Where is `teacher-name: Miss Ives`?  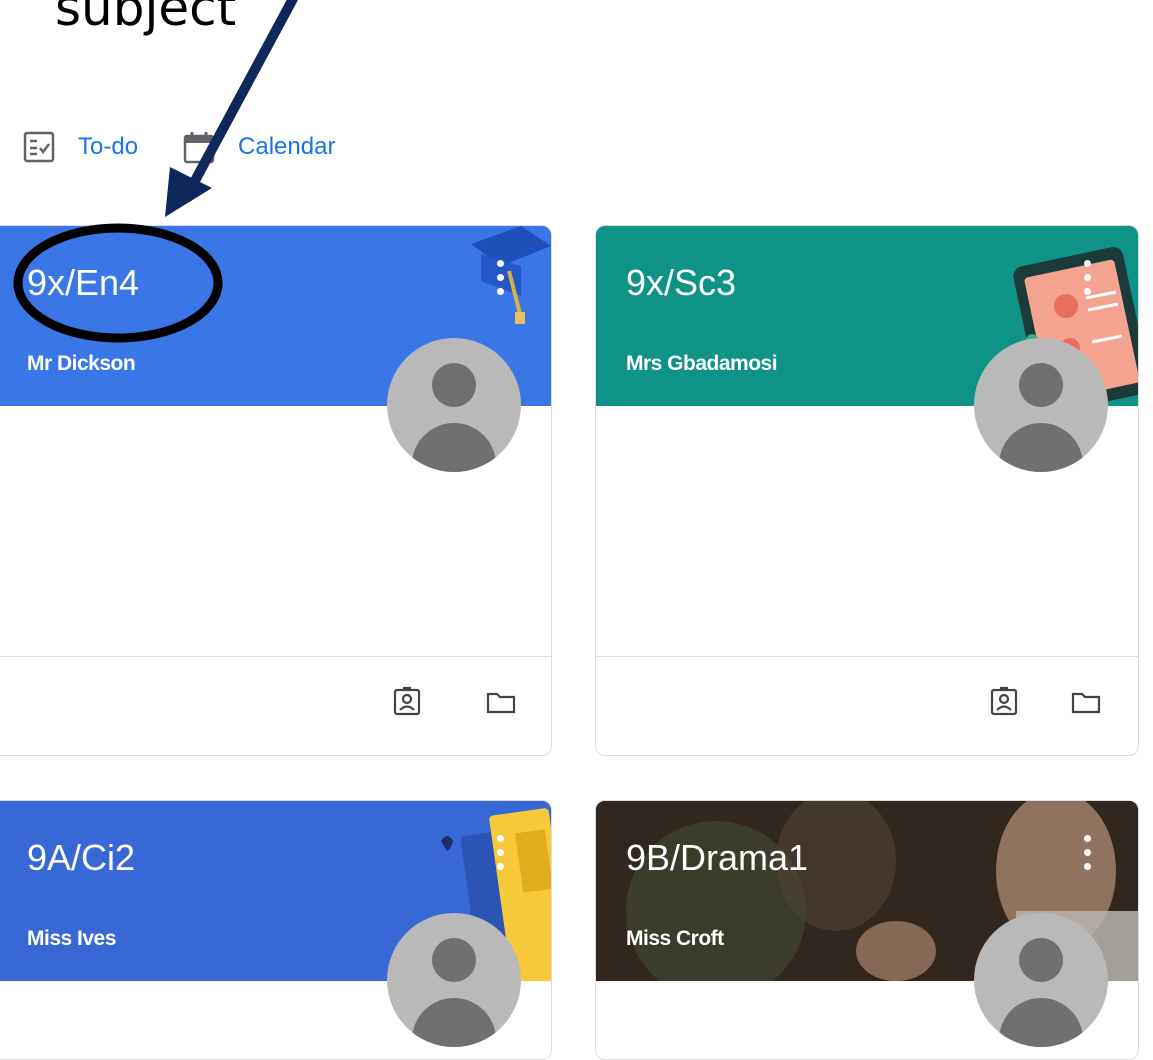
teacher-name: Miss Ives is located at coordinates (71, 938).